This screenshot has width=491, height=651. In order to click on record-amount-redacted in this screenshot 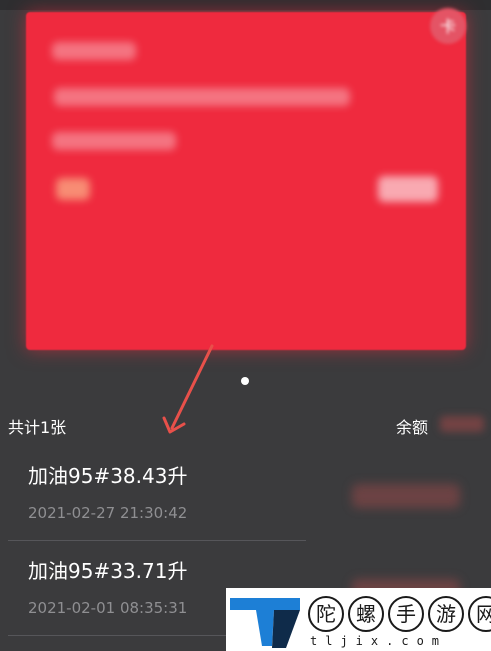, I will do `click(406, 496)`.